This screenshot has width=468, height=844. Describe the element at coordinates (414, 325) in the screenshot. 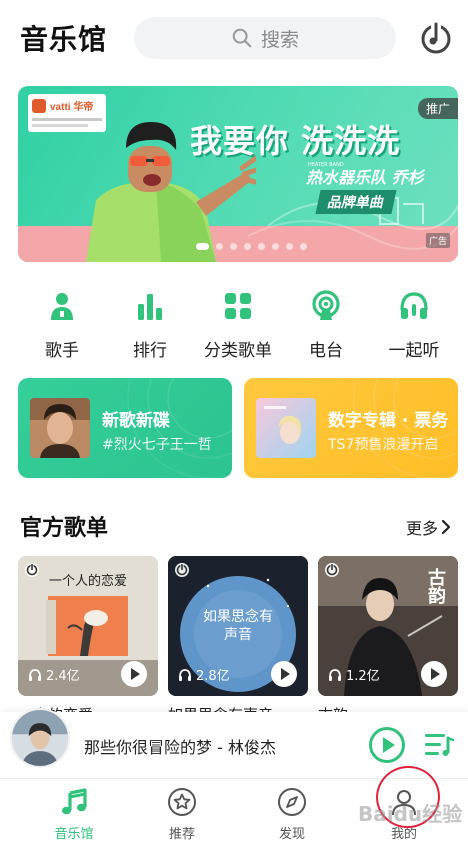

I see `shortcut-listen-together: 一起听` at that location.